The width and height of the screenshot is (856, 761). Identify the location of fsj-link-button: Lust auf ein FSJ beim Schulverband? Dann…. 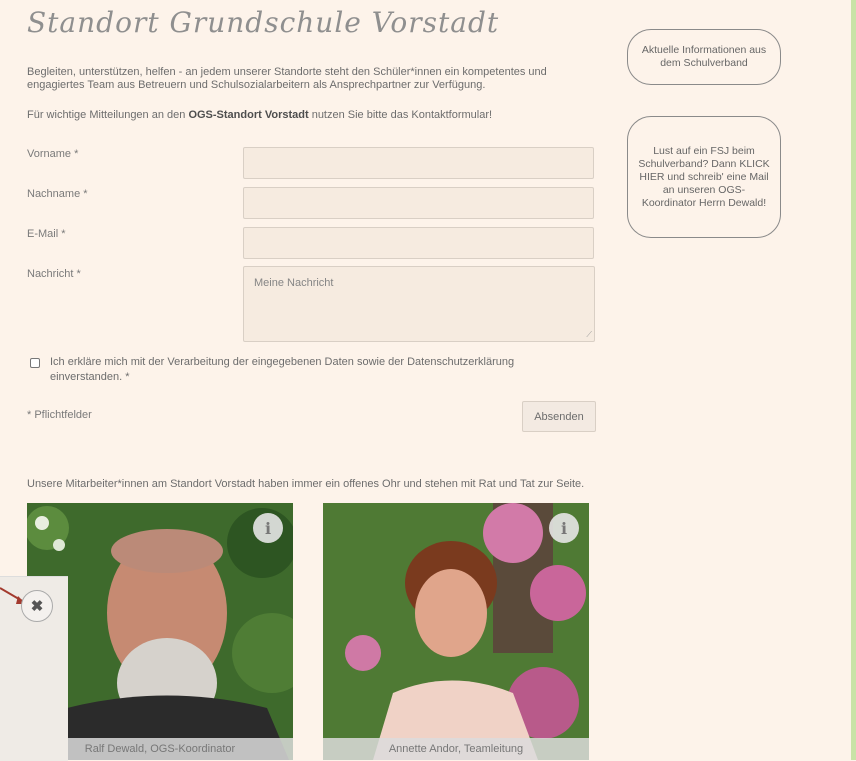
(704, 177).